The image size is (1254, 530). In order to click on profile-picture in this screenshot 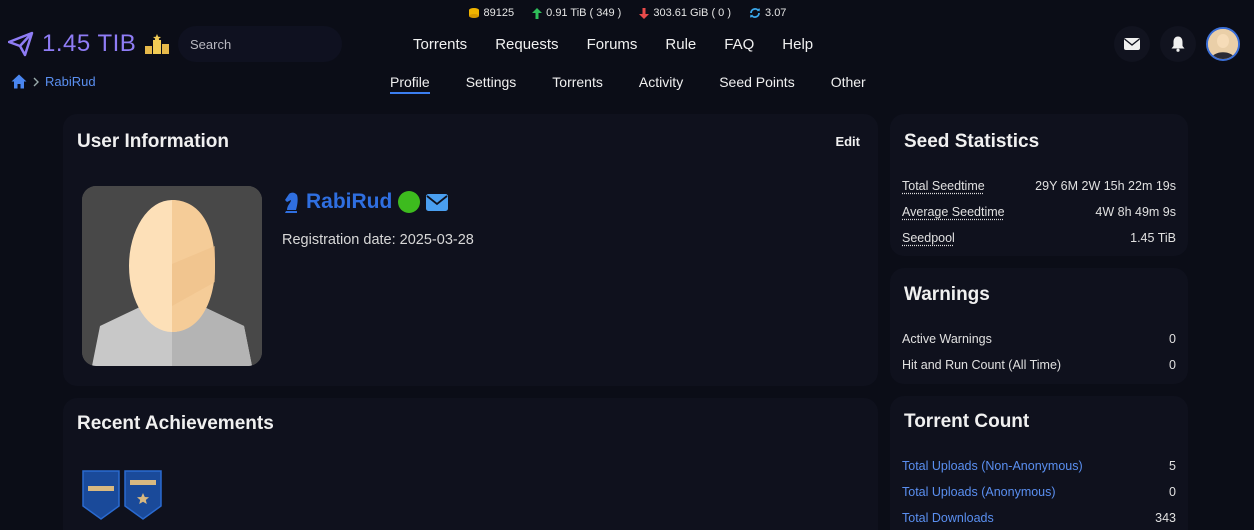, I will do `click(172, 276)`.